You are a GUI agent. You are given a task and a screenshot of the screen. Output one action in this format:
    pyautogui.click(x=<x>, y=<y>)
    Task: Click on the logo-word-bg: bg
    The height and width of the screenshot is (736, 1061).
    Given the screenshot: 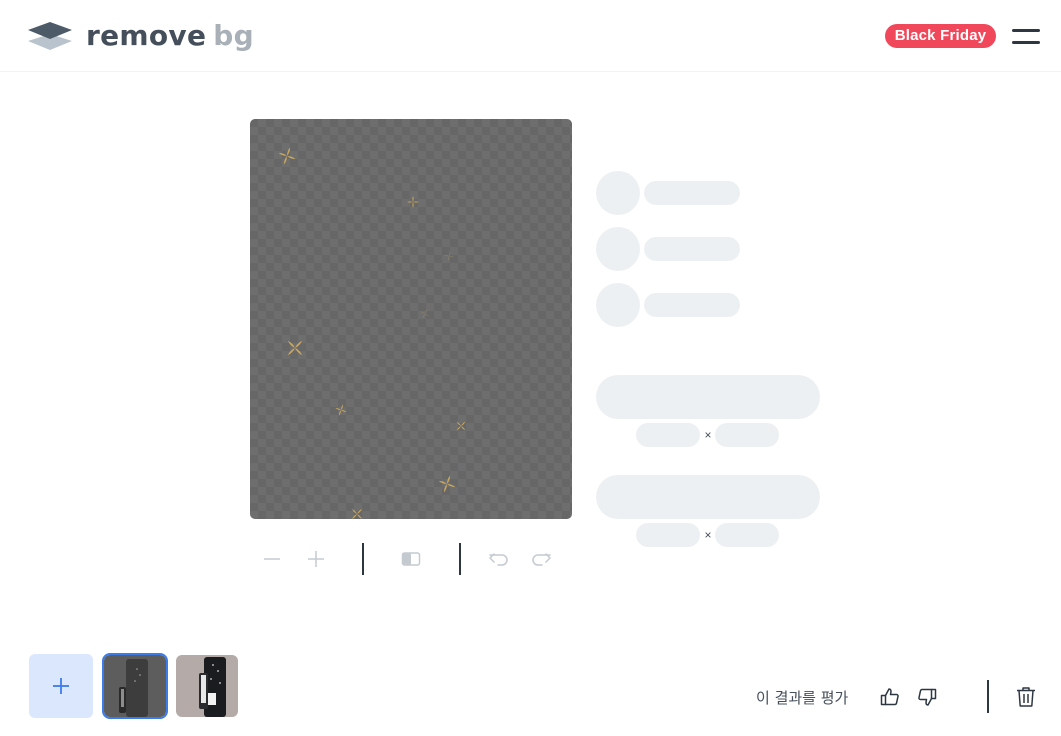 What is the action you would take?
    pyautogui.click(x=233, y=35)
    